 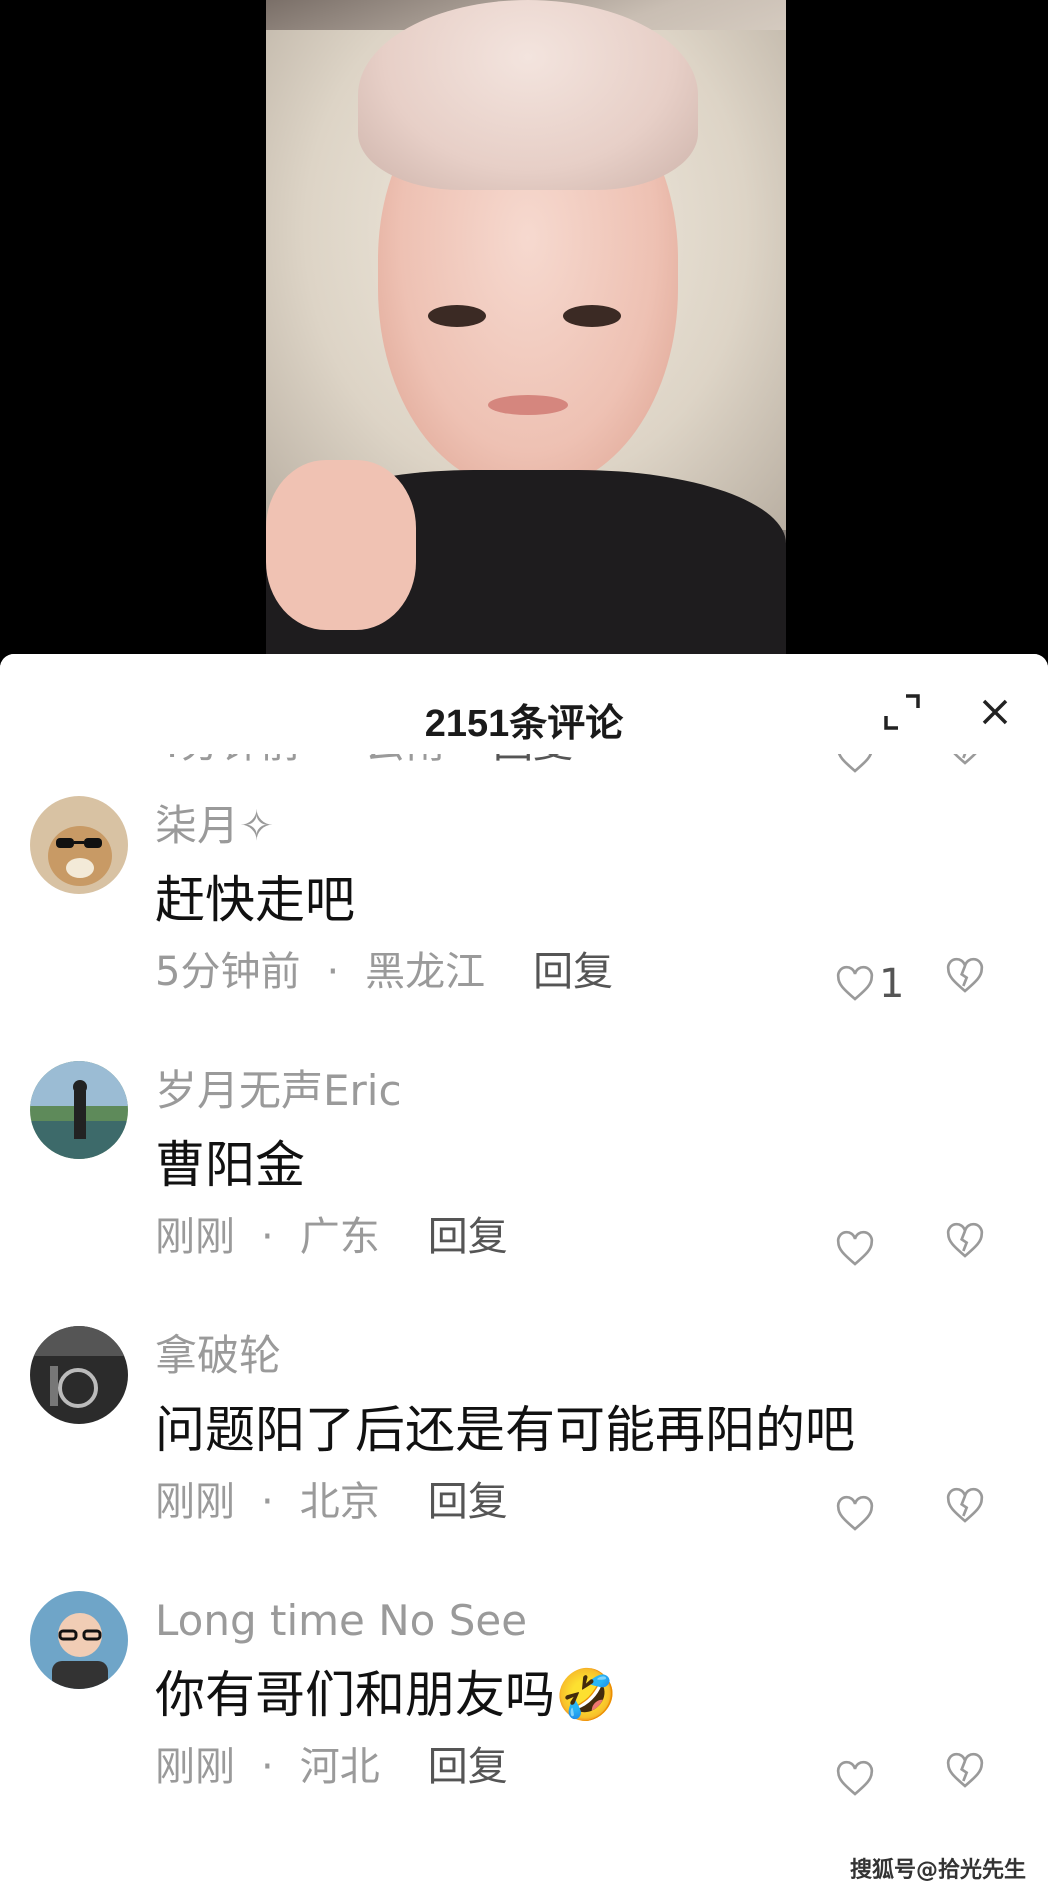 I want to click on like-button: 1, so click(x=885, y=979).